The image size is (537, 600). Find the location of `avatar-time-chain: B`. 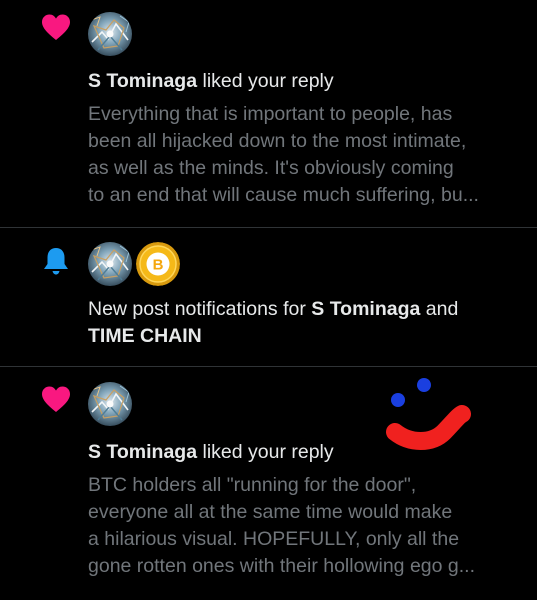

avatar-time-chain: B is located at coordinates (158, 264).